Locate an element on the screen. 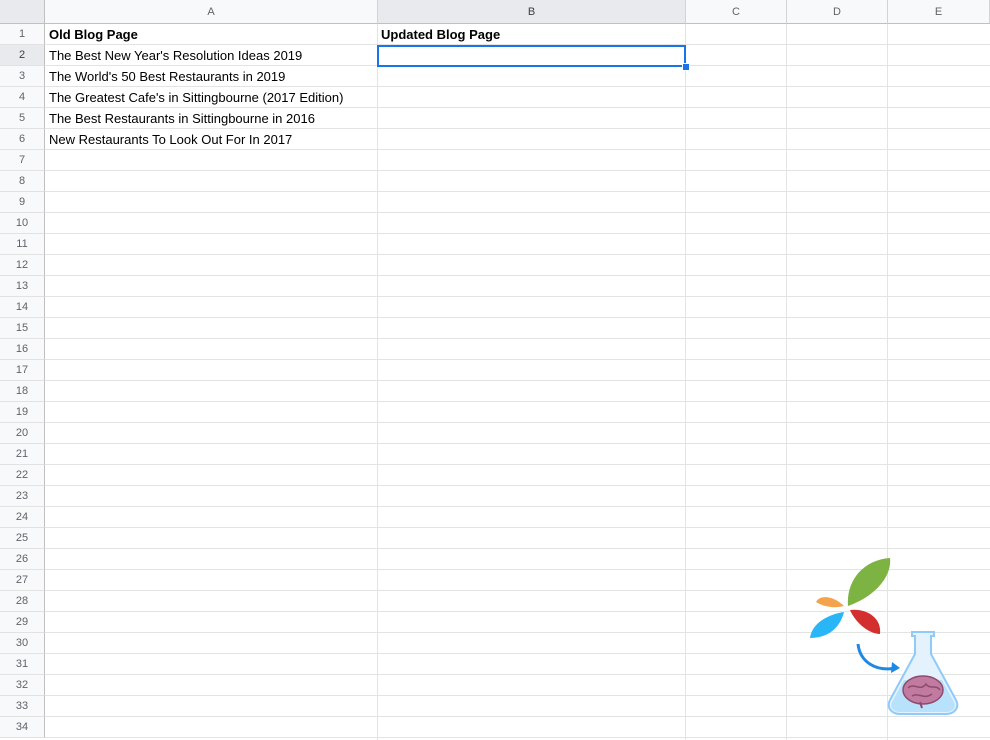 Image resolution: width=990 pixels, height=740 pixels. row-header-31: 31 is located at coordinates (22, 664).